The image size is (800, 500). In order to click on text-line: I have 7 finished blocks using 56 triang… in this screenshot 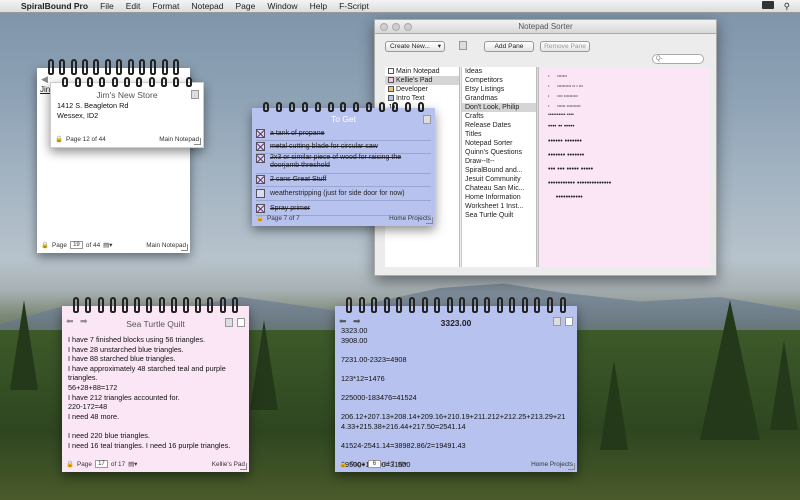, I will do `click(137, 339)`.